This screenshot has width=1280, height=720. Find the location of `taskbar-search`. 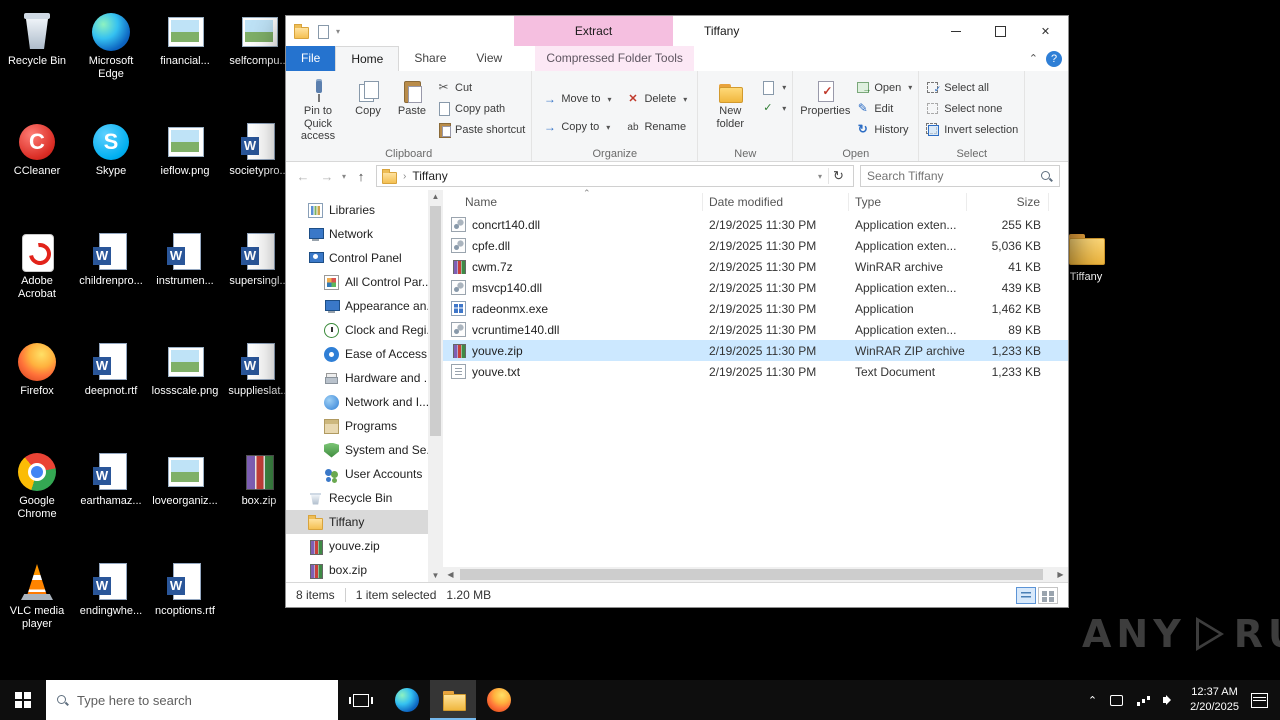

taskbar-search is located at coordinates (192, 700).